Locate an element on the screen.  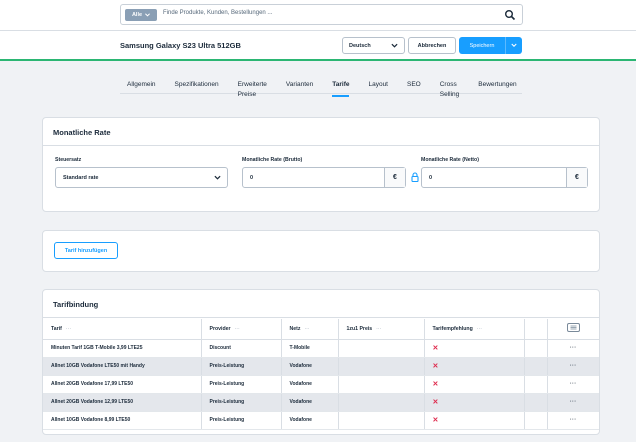
net-rate-value: 0 is located at coordinates (431, 177).